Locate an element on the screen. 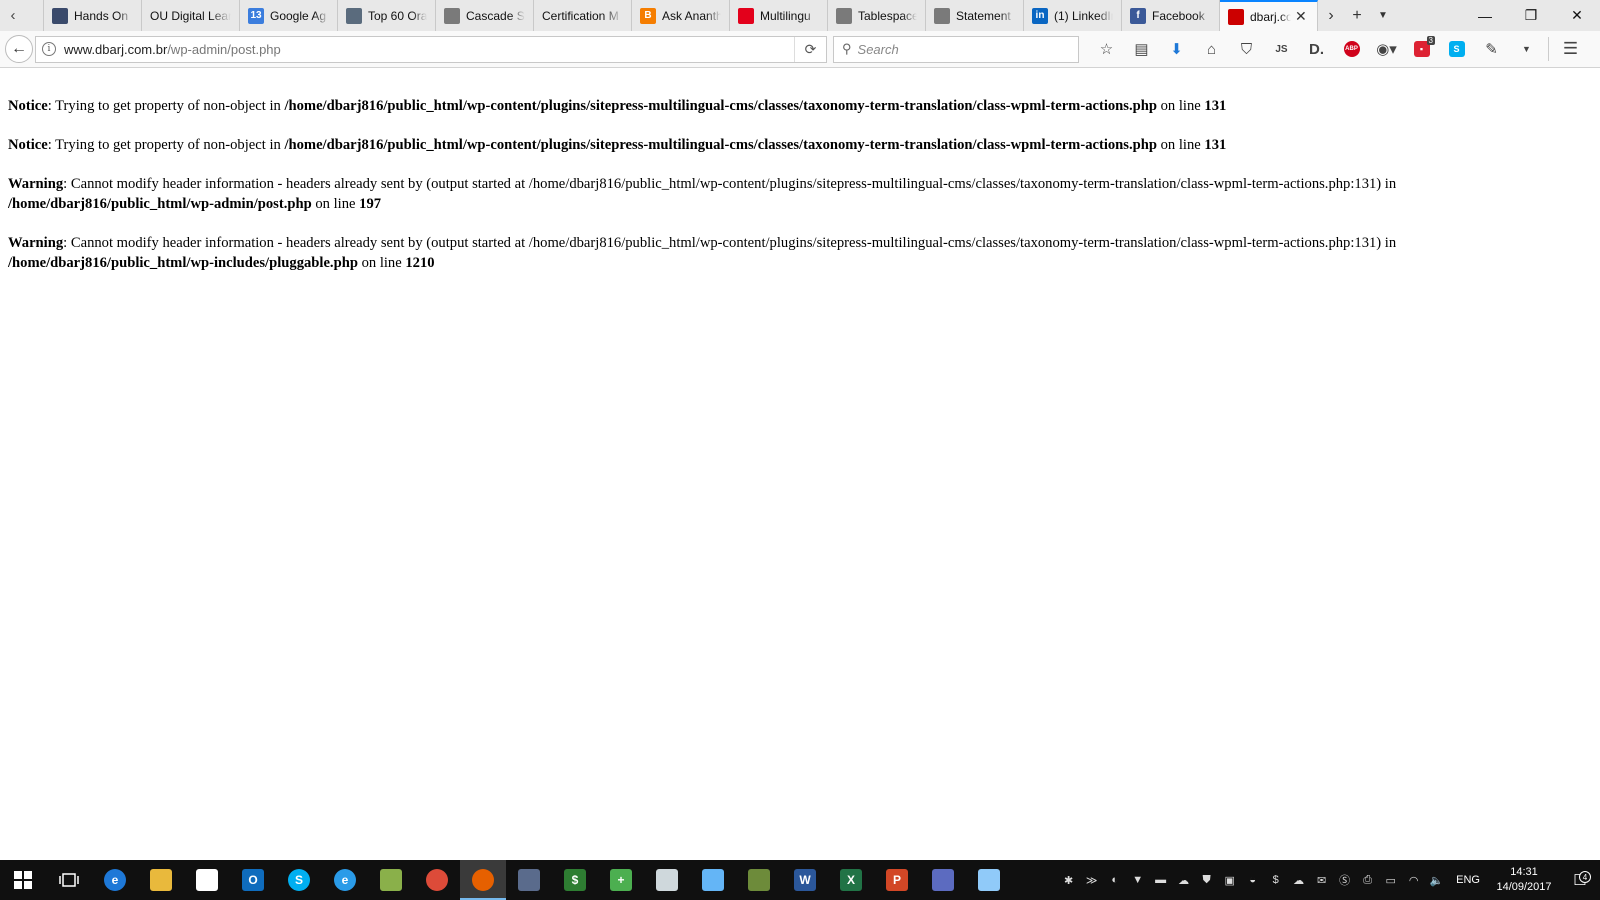  remote-desktop-icon is located at coordinates (713, 880).